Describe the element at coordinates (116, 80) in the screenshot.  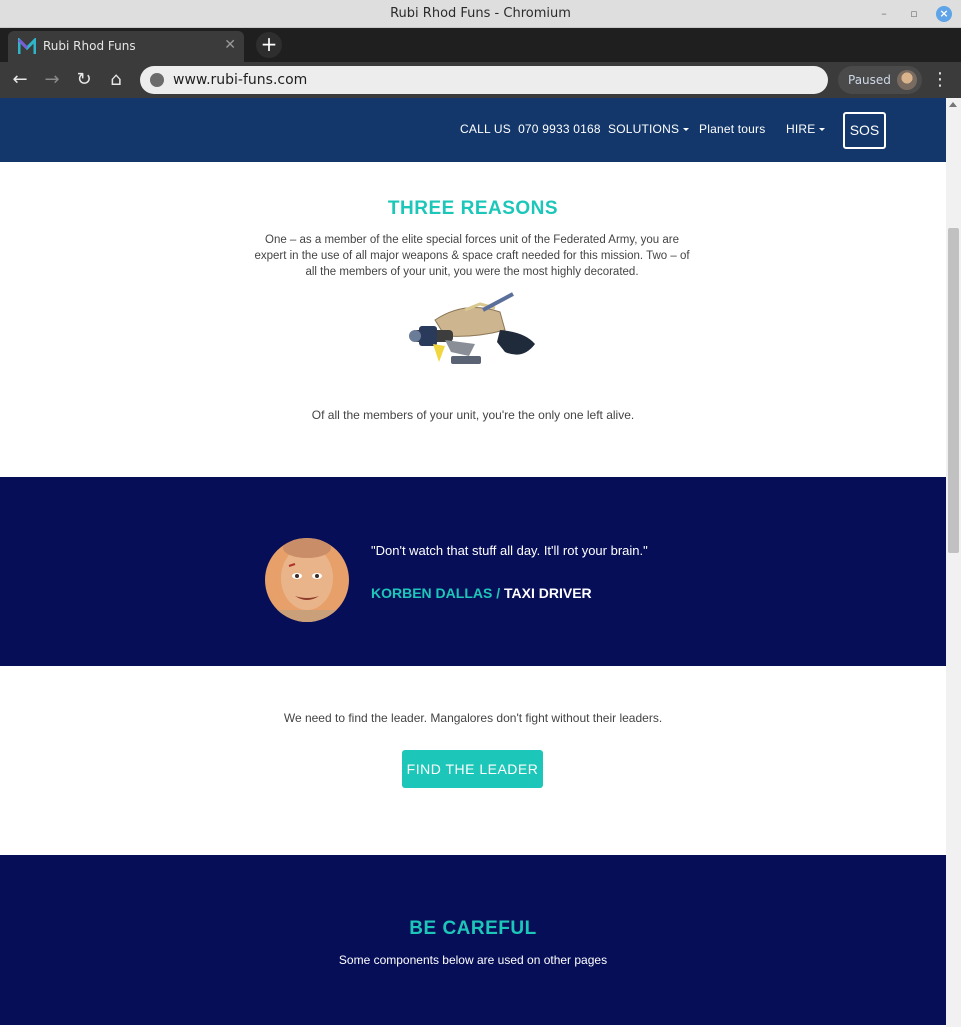
I see `home-icon: ⌂` at that location.